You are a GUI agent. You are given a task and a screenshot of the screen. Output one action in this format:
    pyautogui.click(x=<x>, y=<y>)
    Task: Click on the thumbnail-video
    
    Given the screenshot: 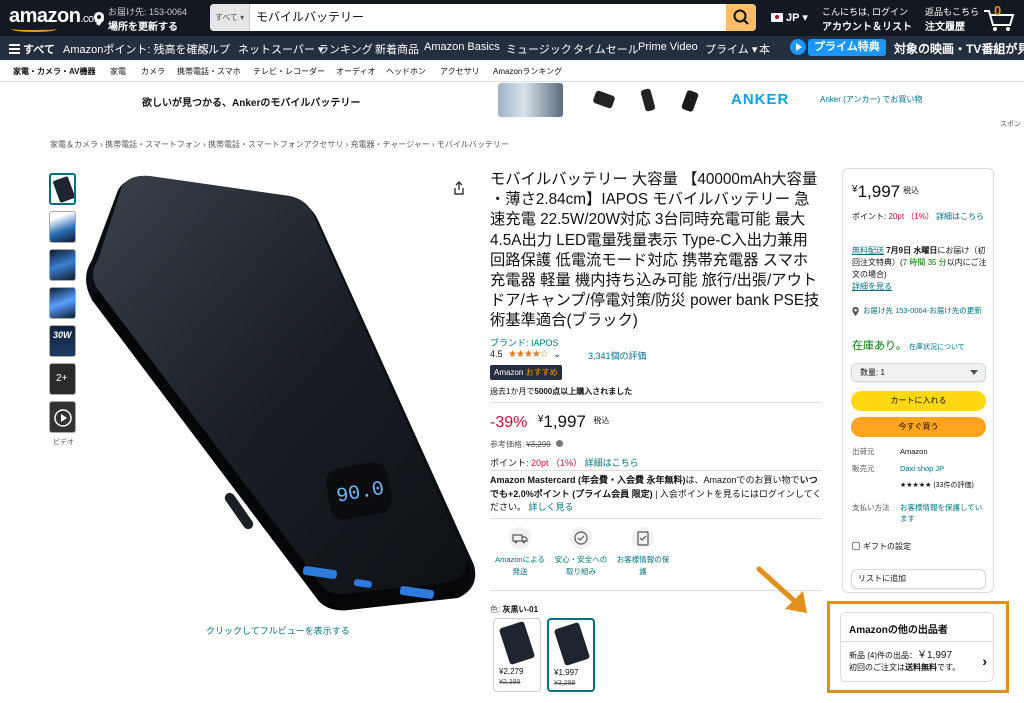 What is the action you would take?
    pyautogui.click(x=62, y=417)
    